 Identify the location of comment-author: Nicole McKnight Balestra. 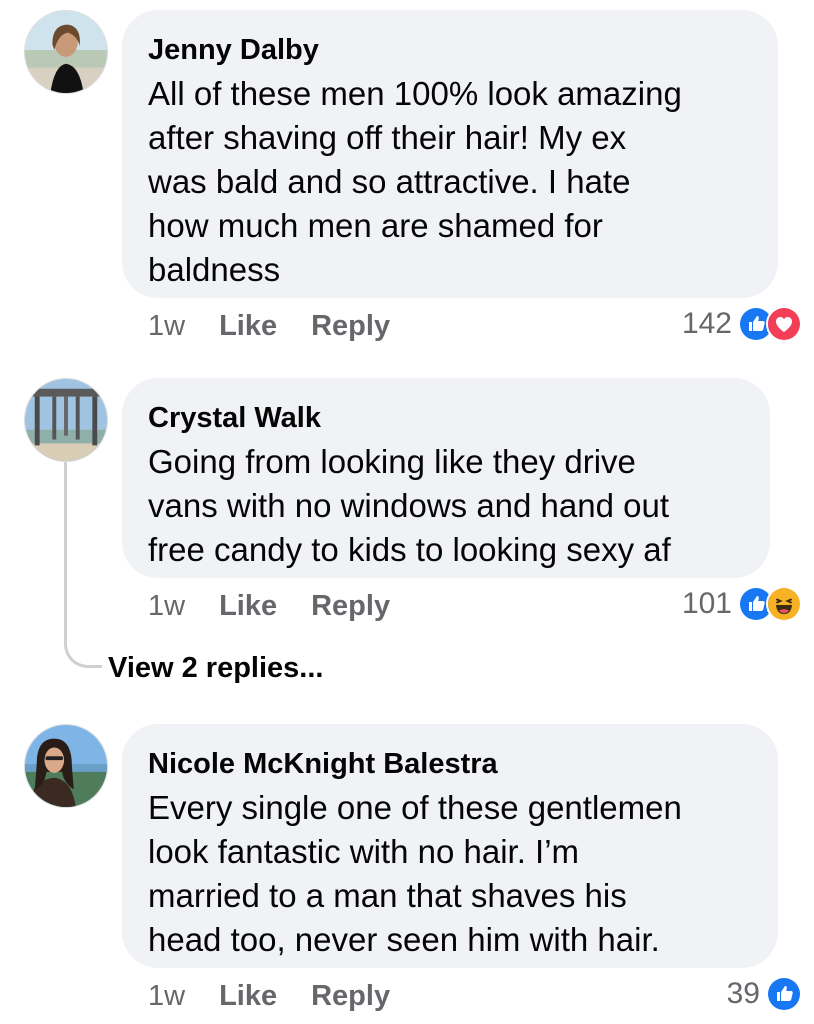
(450, 764).